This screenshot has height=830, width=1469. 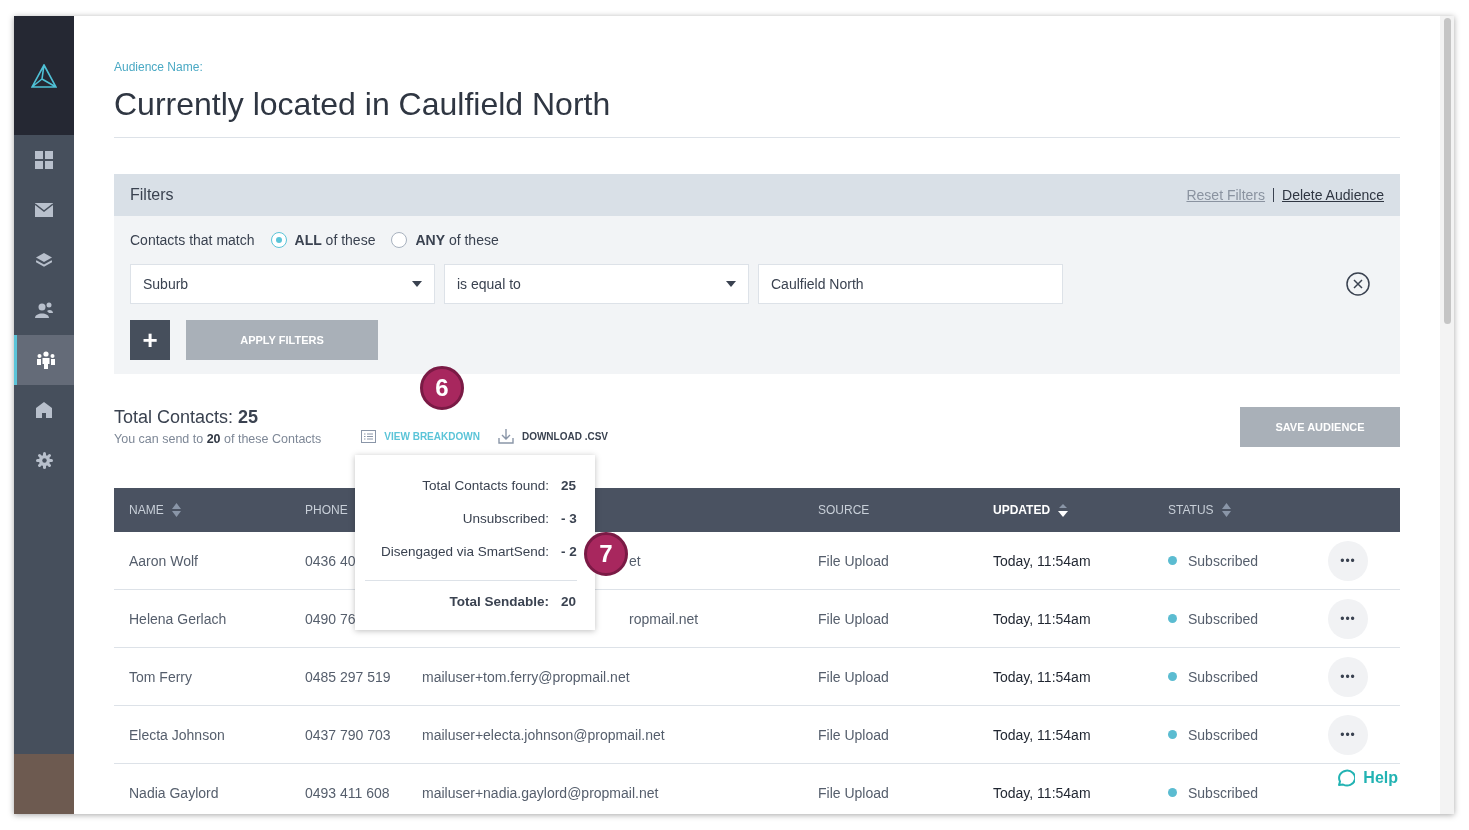 I want to click on column-header: NAME, so click(x=146, y=510).